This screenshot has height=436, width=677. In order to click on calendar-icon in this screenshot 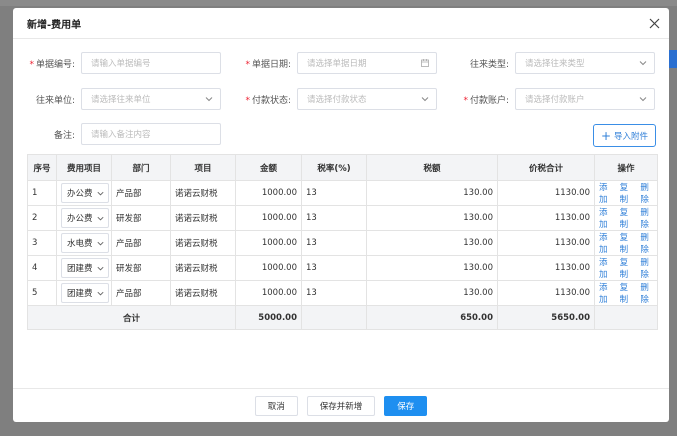, I will do `click(425, 63)`.